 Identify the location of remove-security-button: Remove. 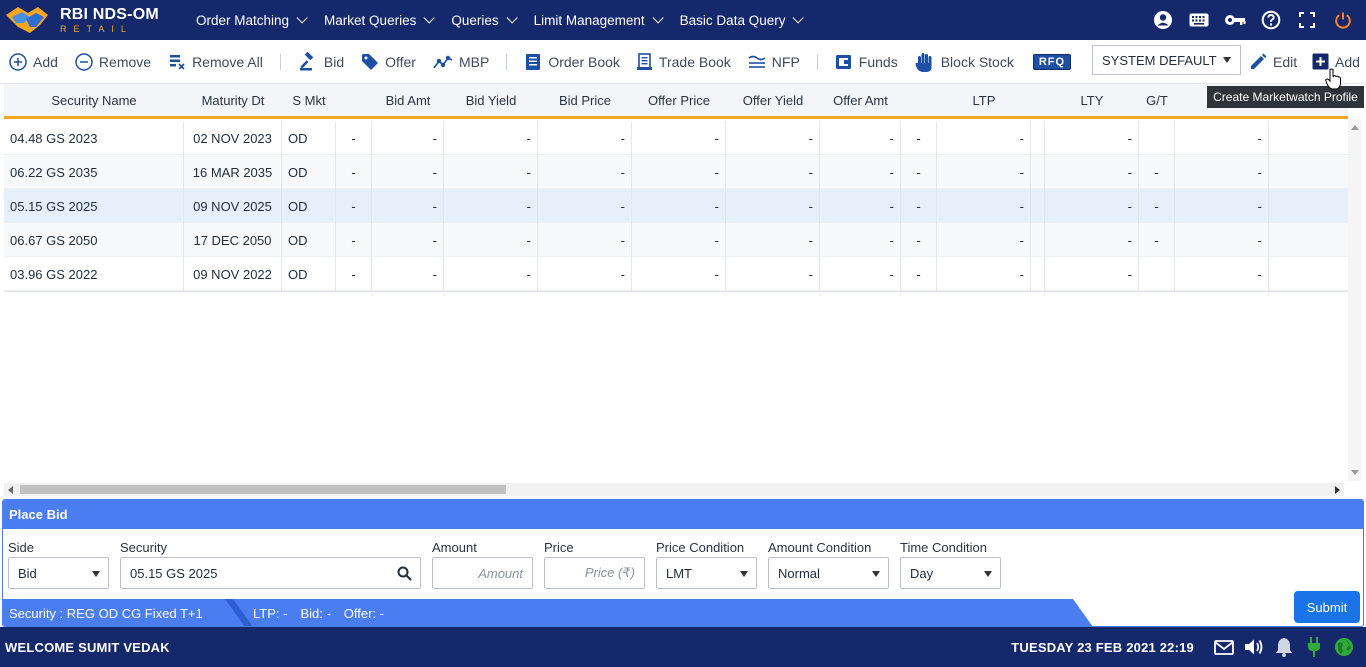
(113, 61).